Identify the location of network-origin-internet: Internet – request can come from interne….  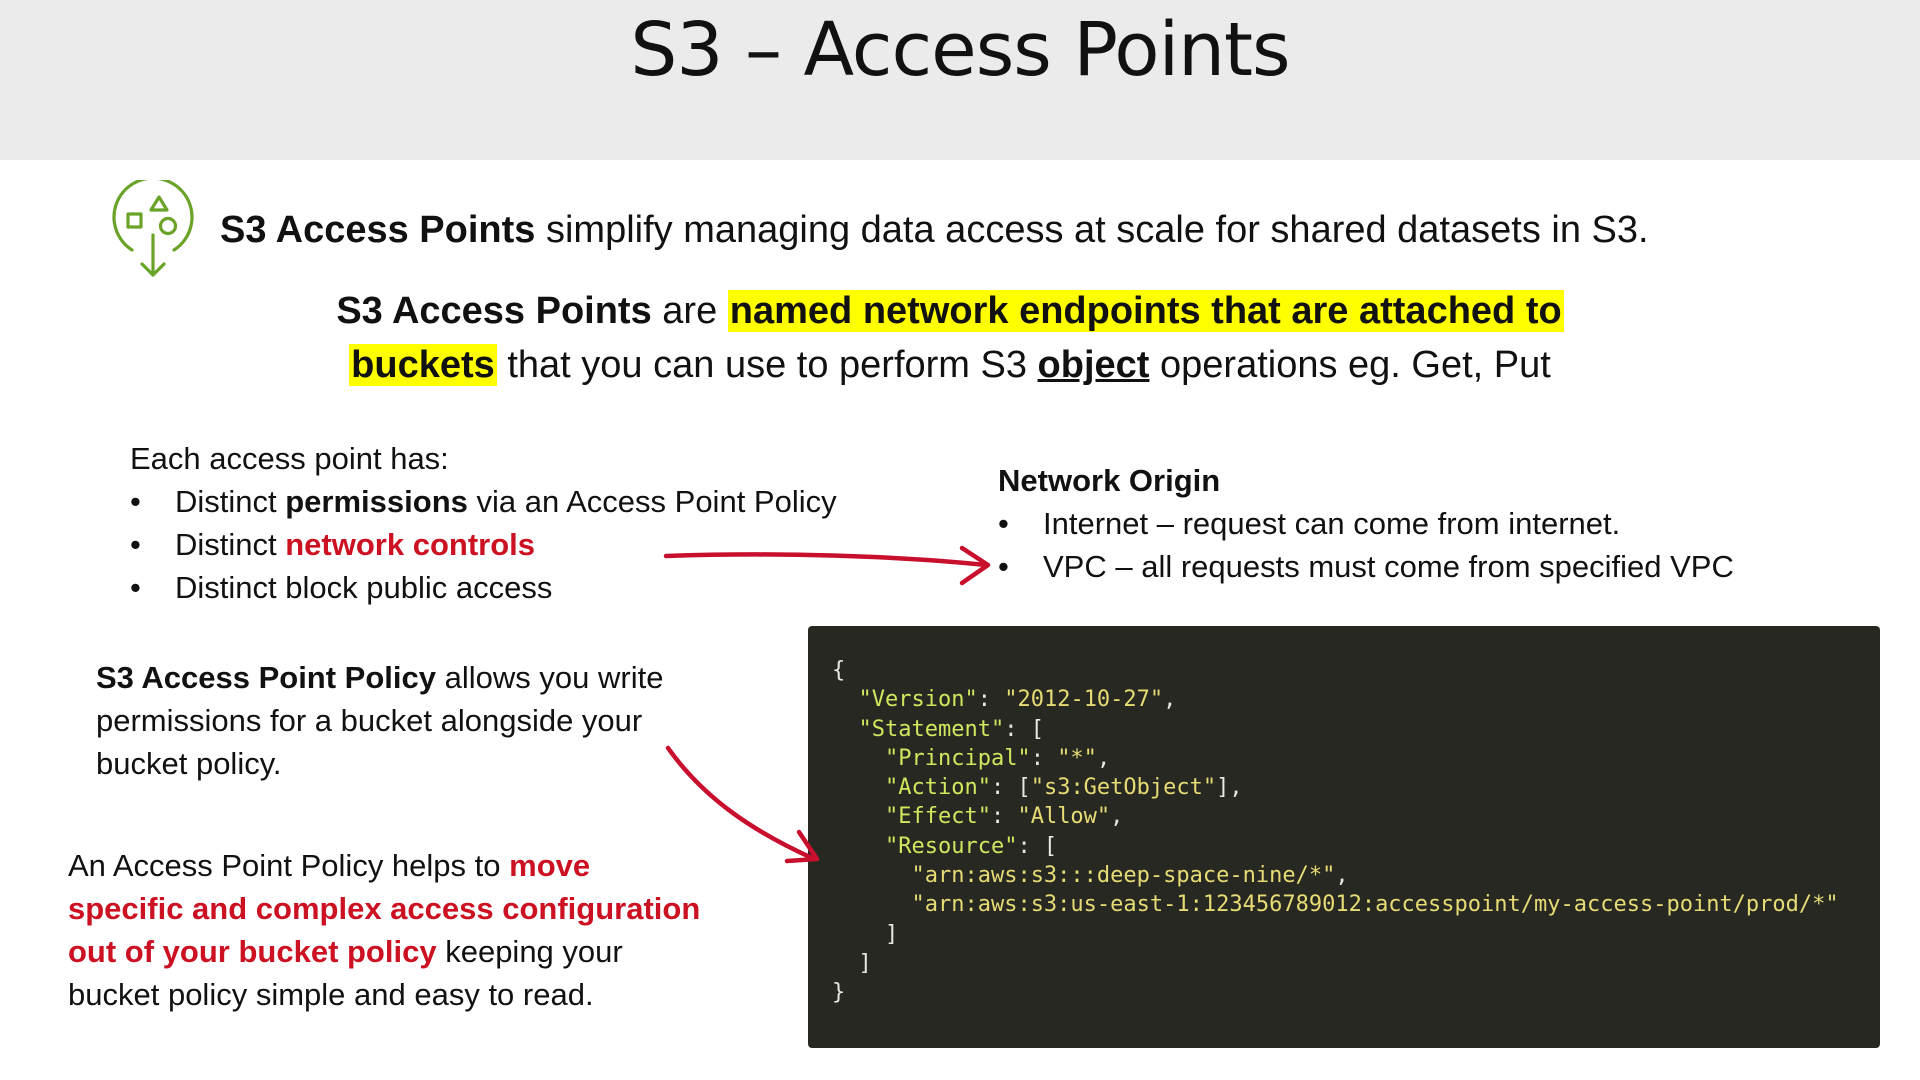
(1448, 523).